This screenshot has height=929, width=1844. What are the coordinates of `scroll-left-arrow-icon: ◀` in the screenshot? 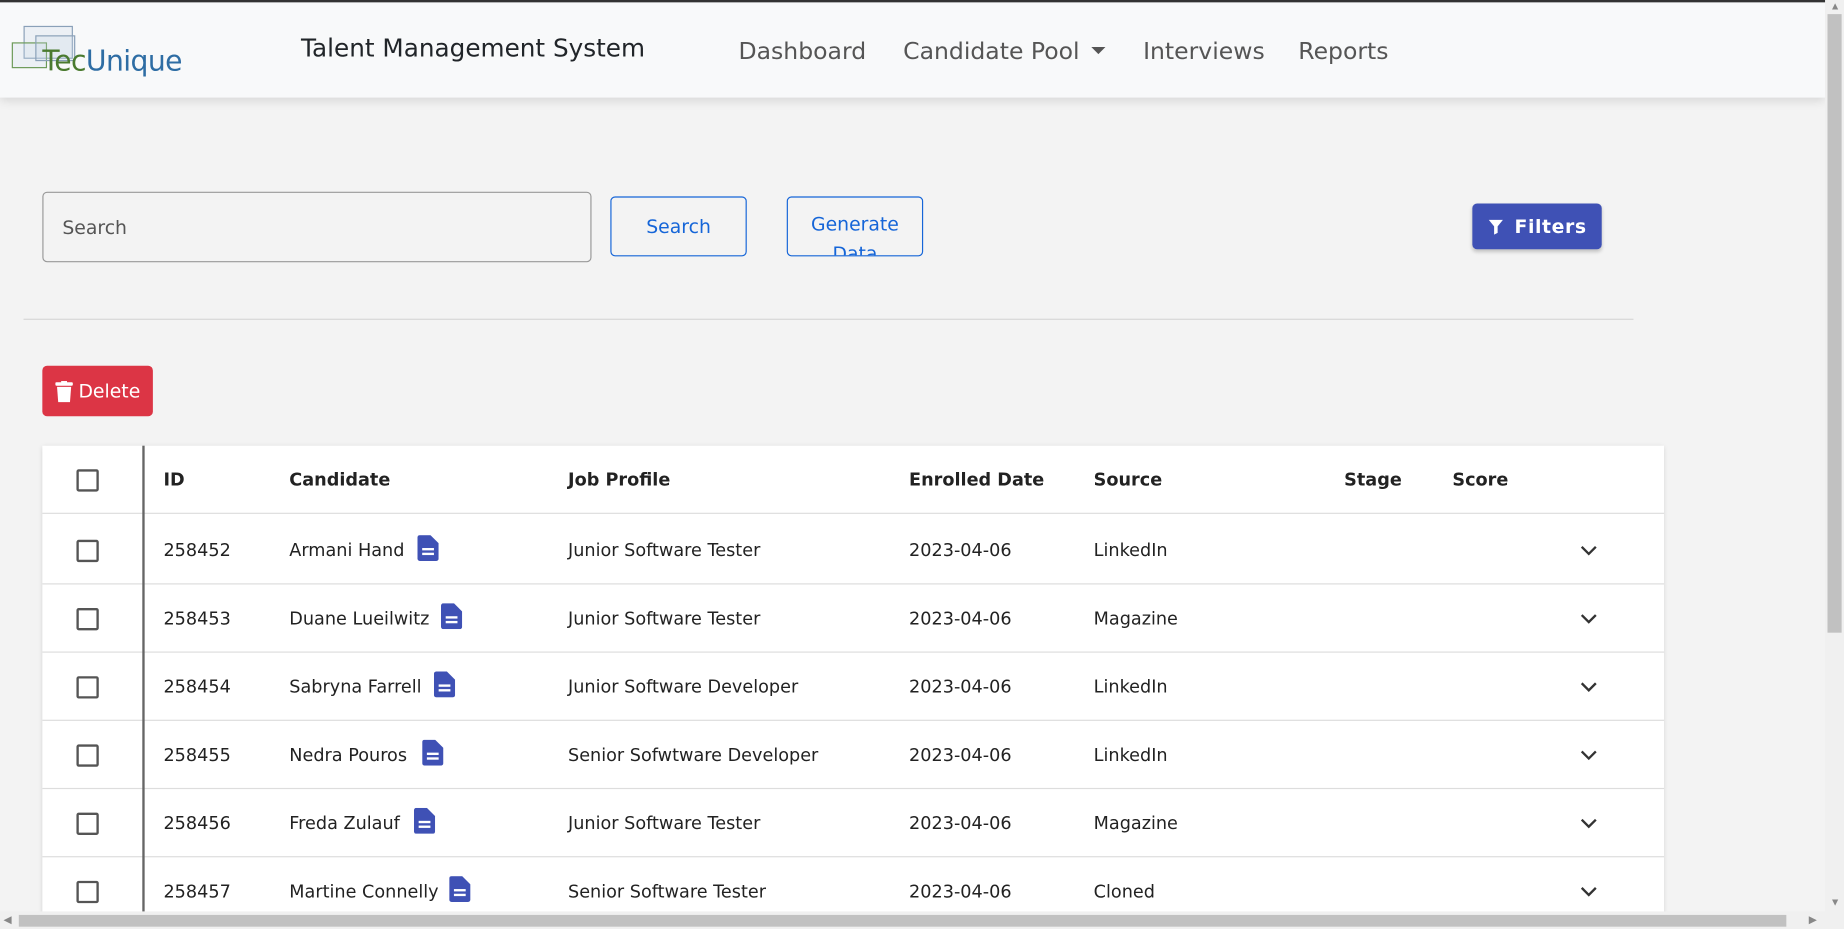 It's located at (8, 920).